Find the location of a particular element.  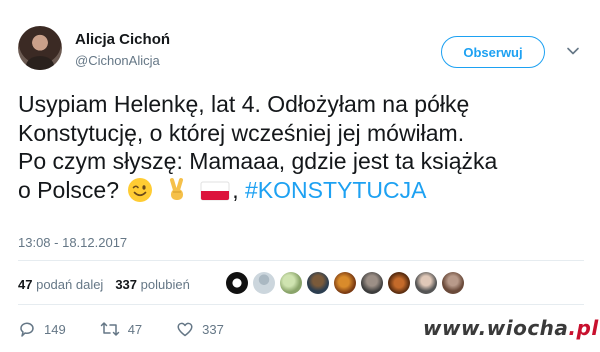

retweets-stat: 47 podań dalej is located at coordinates (60, 284).